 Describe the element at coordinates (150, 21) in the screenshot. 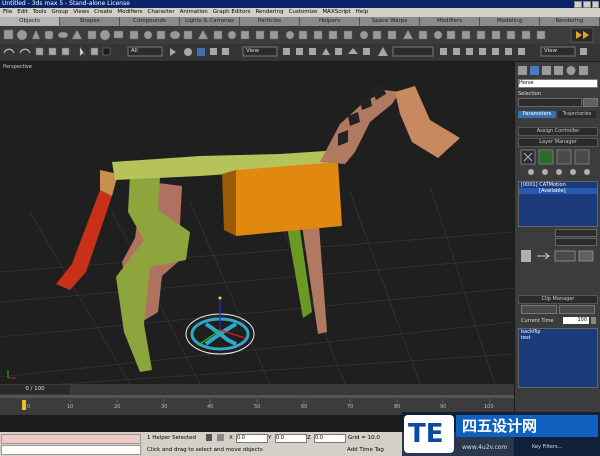

I see `tab-compounds: Compounds` at that location.